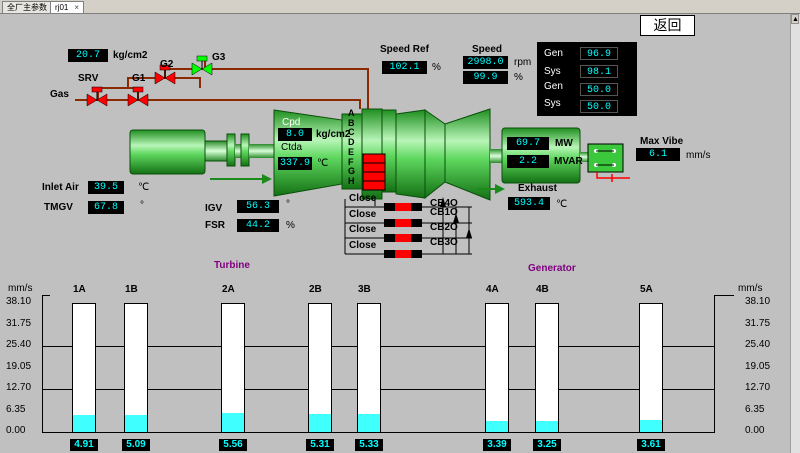 The height and width of the screenshot is (453, 800). Describe the element at coordinates (167, 152) in the screenshot. I see `air-inlet-housing` at that location.